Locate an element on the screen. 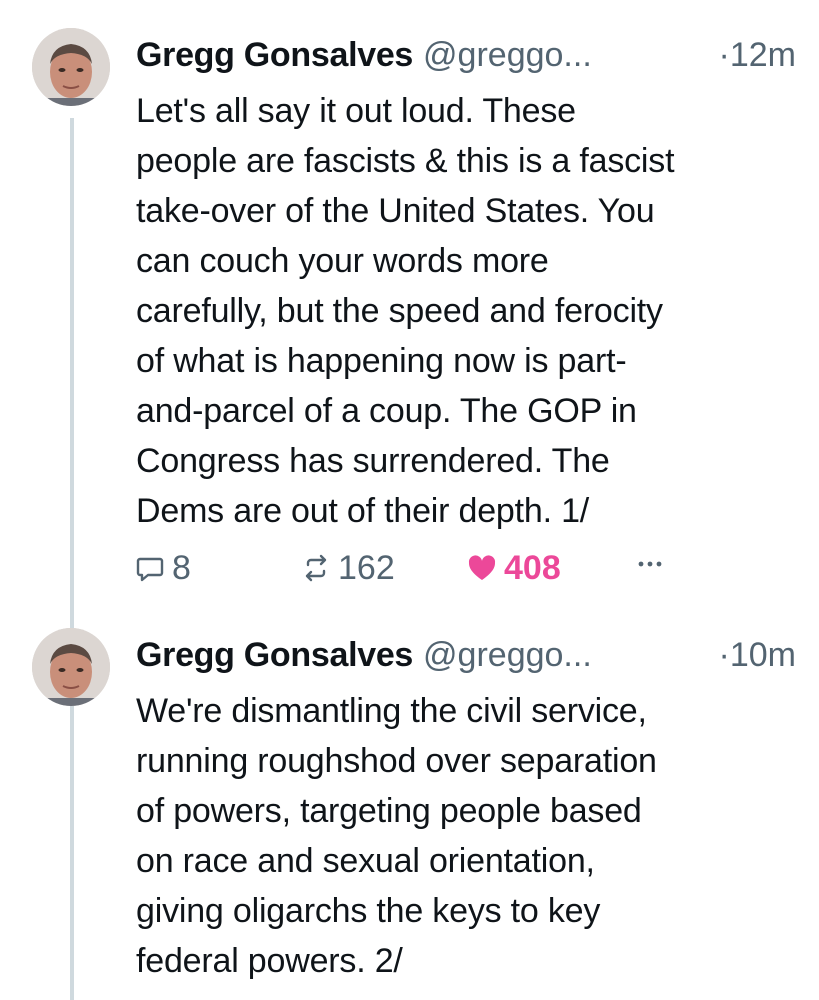  post-text-line: Let's all say it out loud. These is located at coordinates (356, 111).